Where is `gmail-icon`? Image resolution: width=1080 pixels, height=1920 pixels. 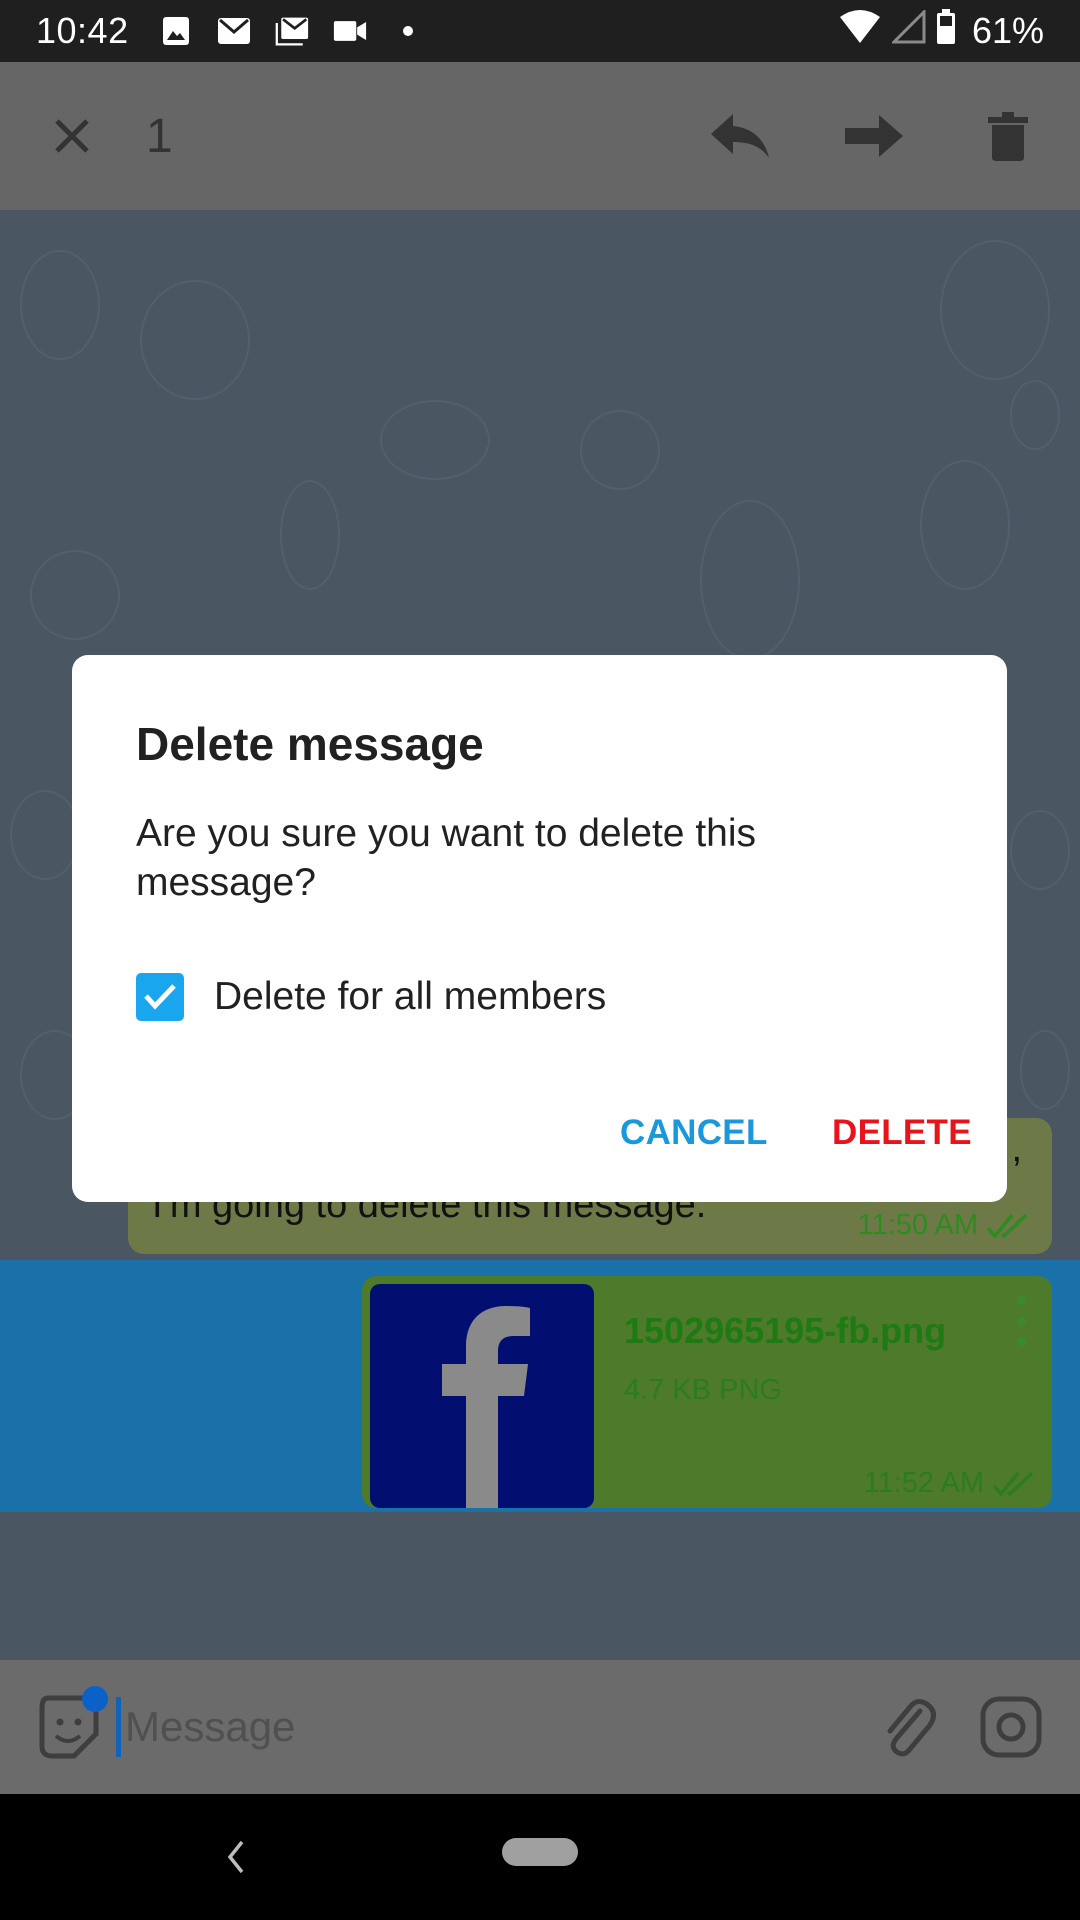
gmail-icon is located at coordinates (234, 31).